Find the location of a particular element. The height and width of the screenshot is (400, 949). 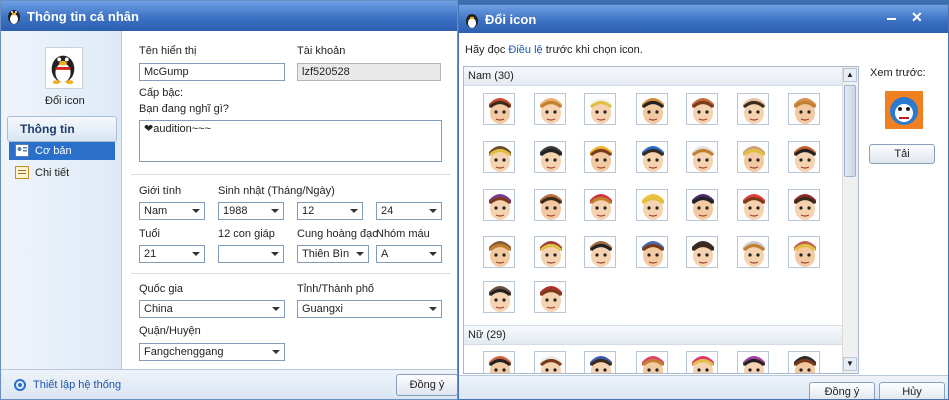

icon-ok-button: Đồng ý is located at coordinates (842, 390).